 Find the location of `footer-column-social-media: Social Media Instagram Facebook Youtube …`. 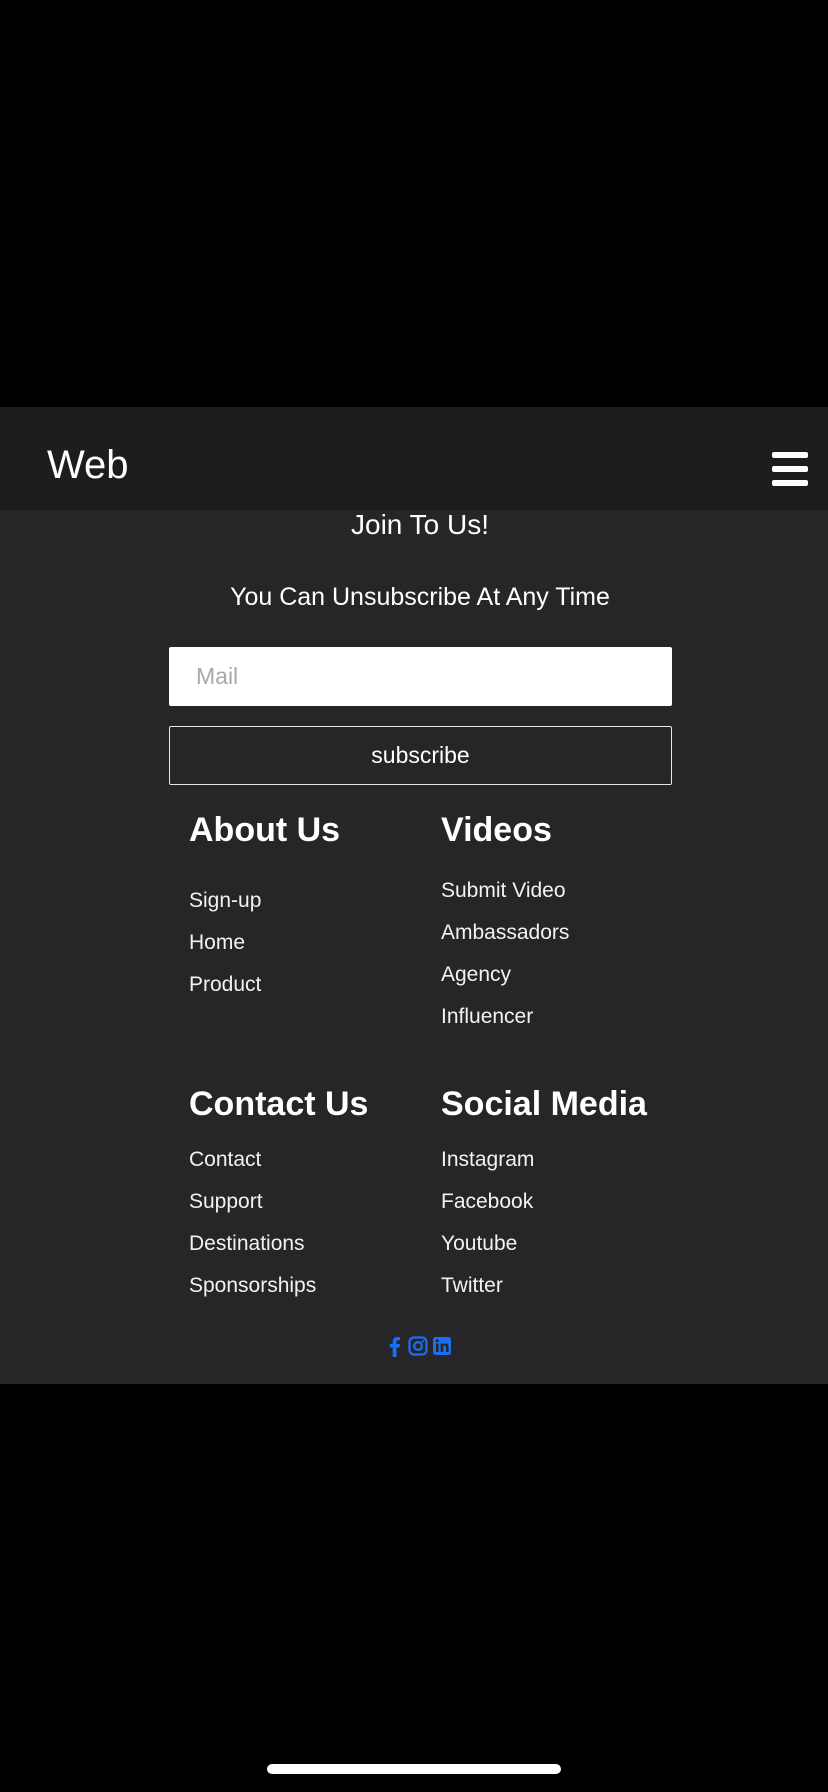

footer-column-social-media: Social Media Instagram Facebook Youtube … is located at coordinates (591, 1197).